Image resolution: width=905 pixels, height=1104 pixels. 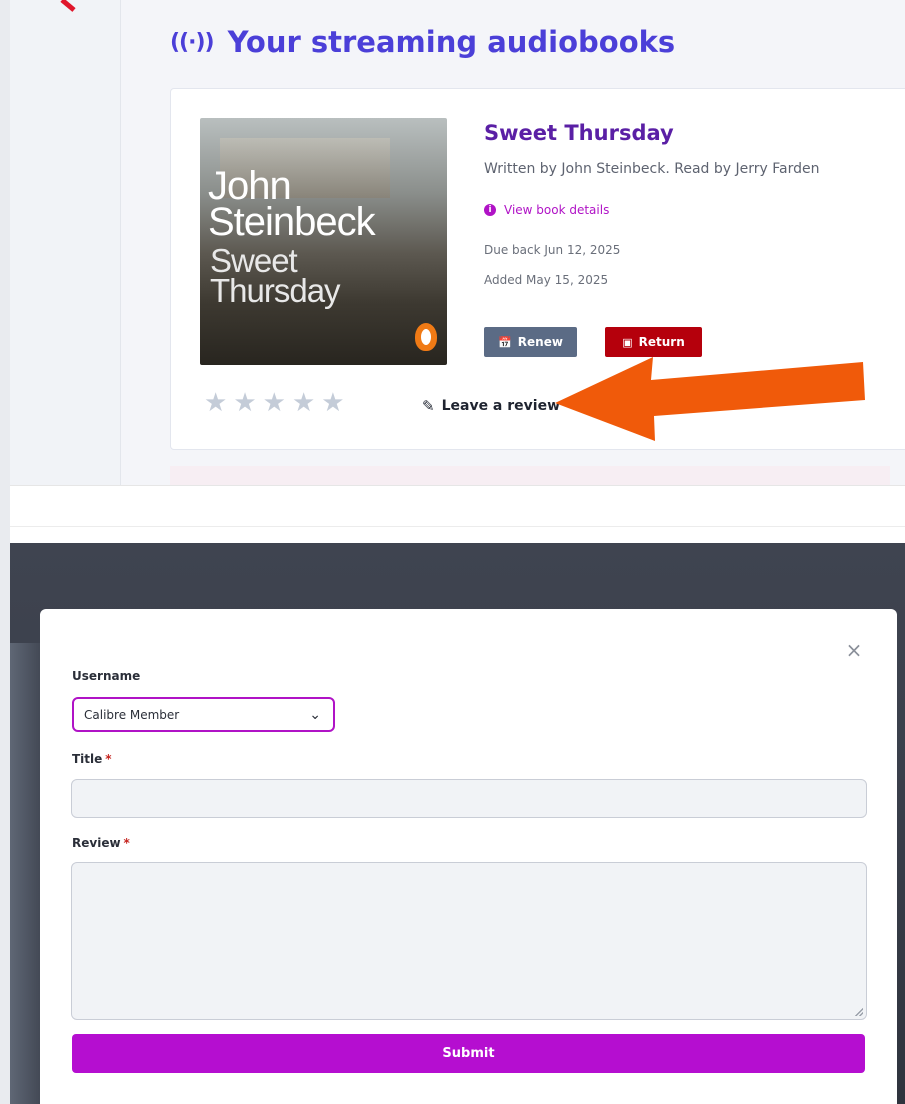 I want to click on next-card-edge, so click(x=530, y=475).